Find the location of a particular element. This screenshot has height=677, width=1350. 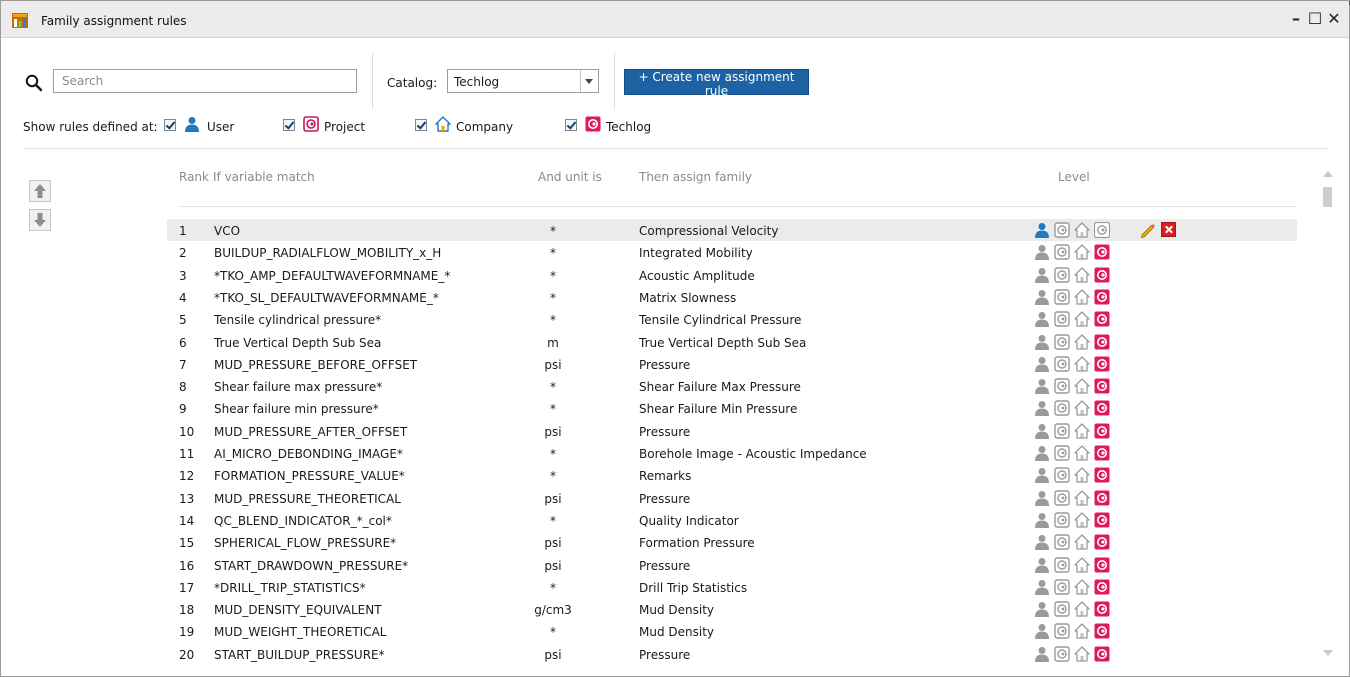

user-icon is located at coordinates (192, 124).